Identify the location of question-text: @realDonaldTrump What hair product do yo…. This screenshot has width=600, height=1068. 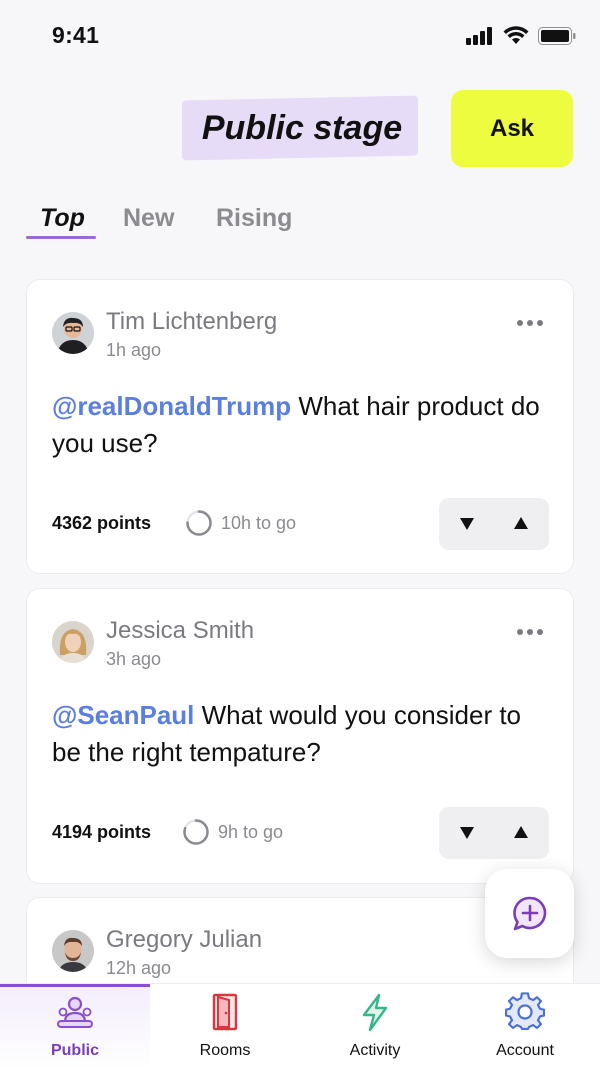
(302, 425).